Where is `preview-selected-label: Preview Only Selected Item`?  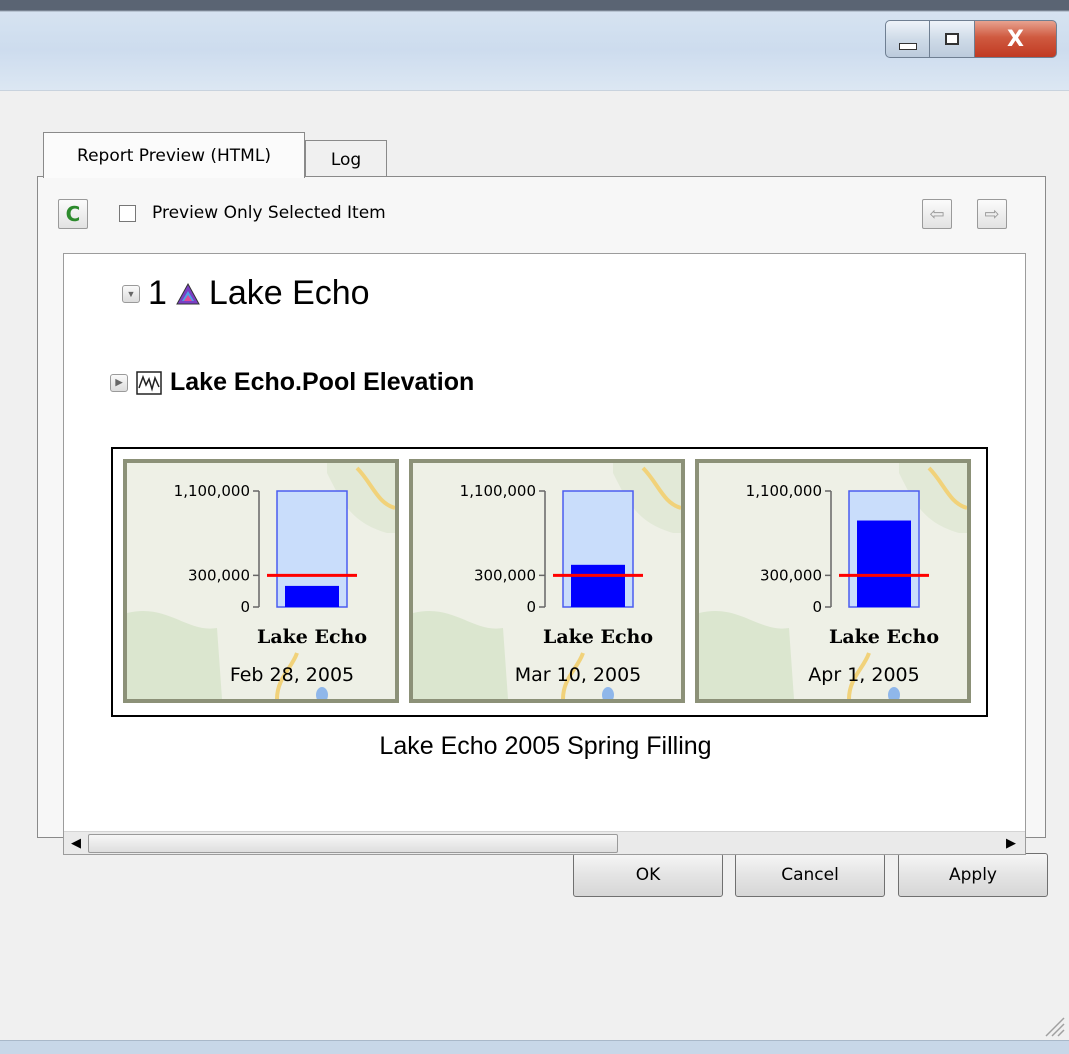
preview-selected-label: Preview Only Selected Item is located at coordinates (269, 213).